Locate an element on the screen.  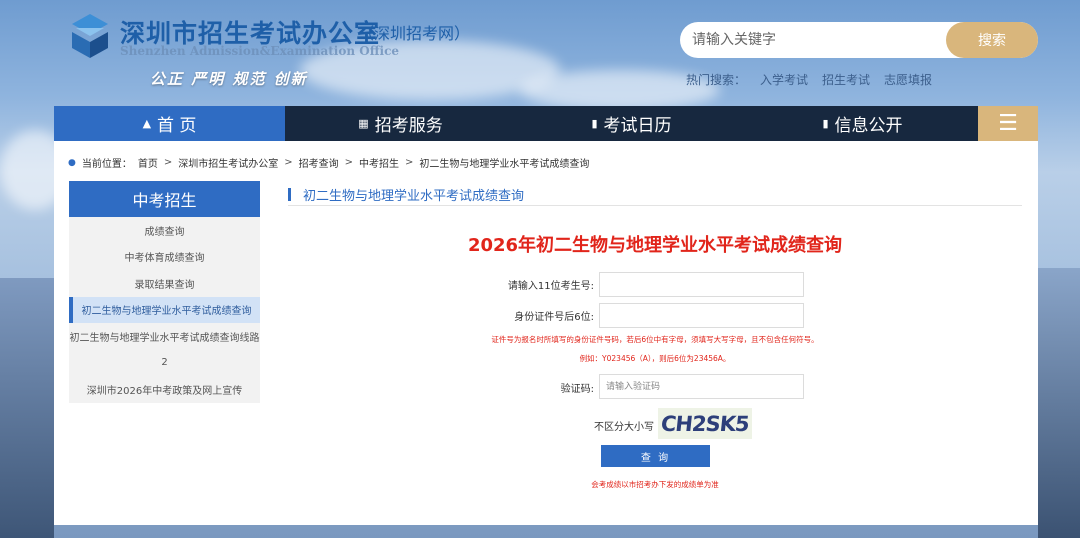
location-pin-icon: ● is located at coordinates (72, 162).